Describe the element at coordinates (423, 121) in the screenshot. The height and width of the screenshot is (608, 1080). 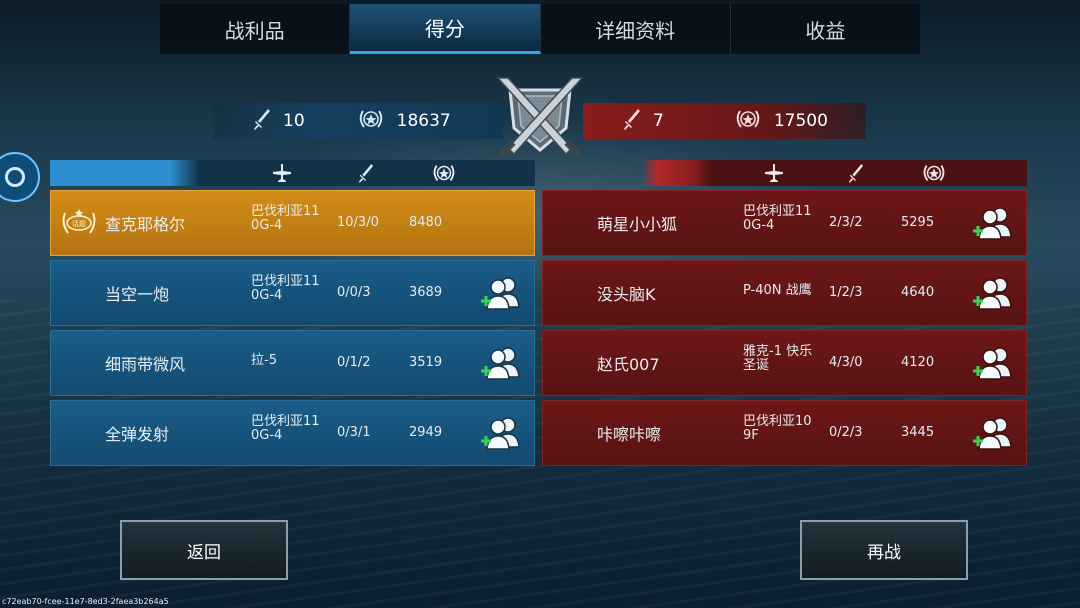
I see `blue-team-score: 18637` at that location.